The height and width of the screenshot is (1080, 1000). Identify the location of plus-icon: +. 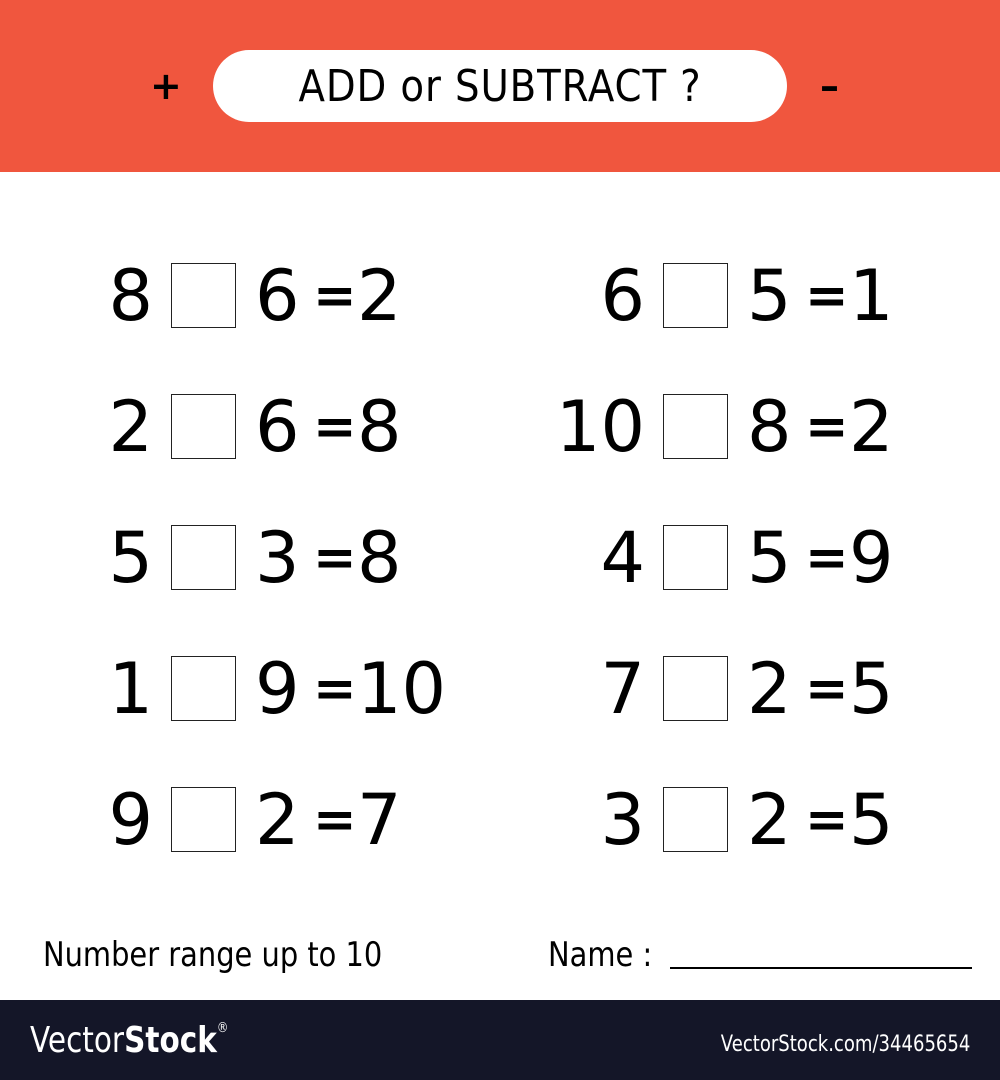
(166, 86).